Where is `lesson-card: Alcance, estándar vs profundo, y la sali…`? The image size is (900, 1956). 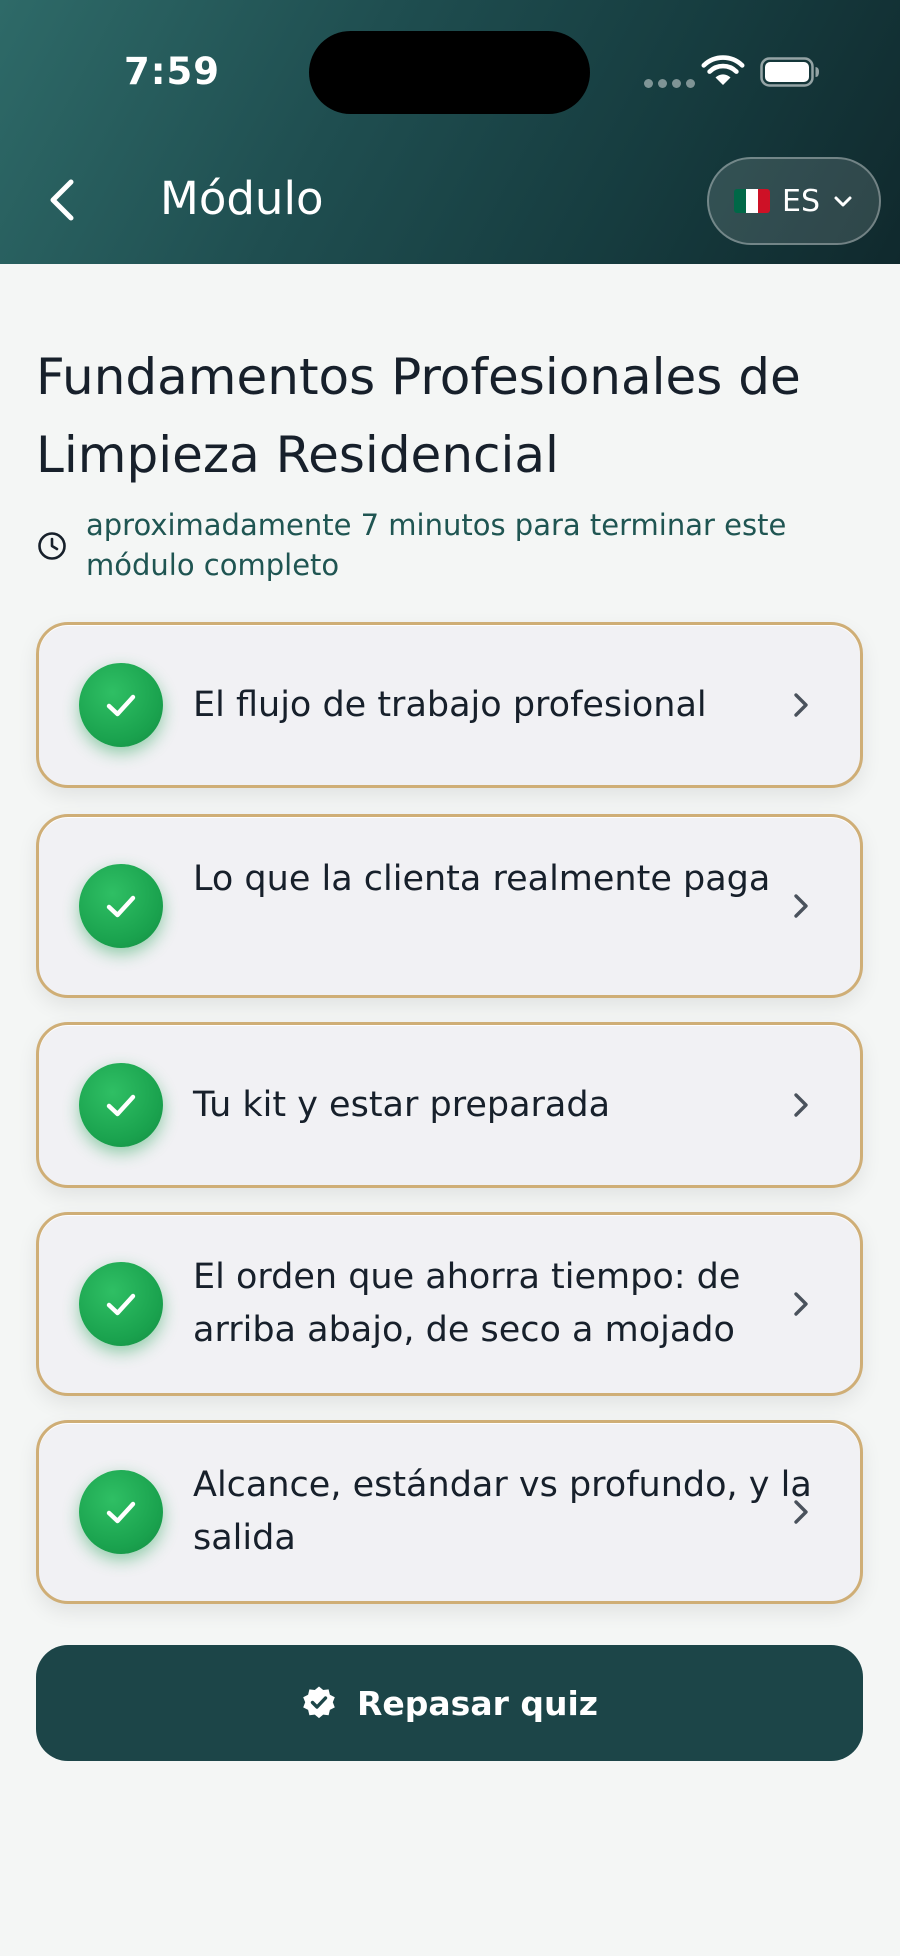
lesson-card: Alcance, estándar vs profundo, y la sali… is located at coordinates (449, 1512).